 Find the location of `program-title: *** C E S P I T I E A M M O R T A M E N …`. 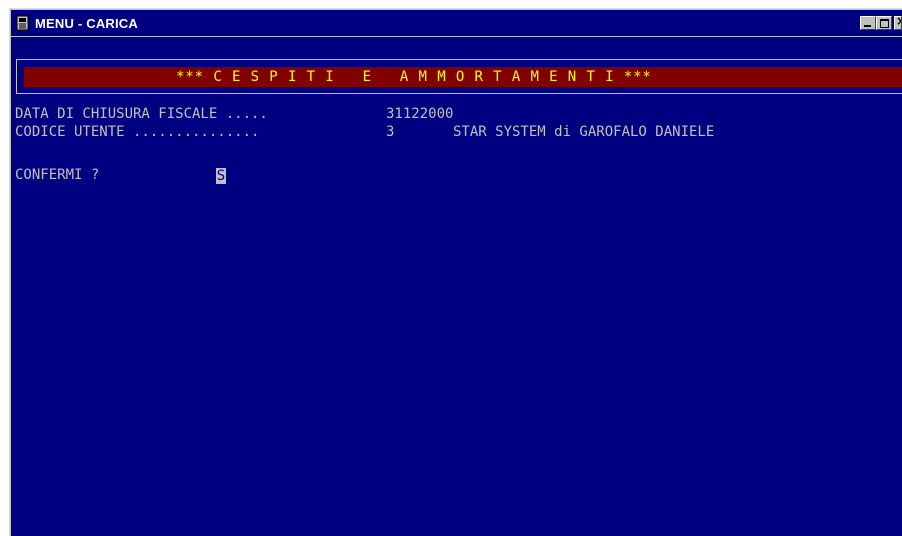

program-title: *** C E S P I T I E A M M O R T A M E N … is located at coordinates (414, 77).